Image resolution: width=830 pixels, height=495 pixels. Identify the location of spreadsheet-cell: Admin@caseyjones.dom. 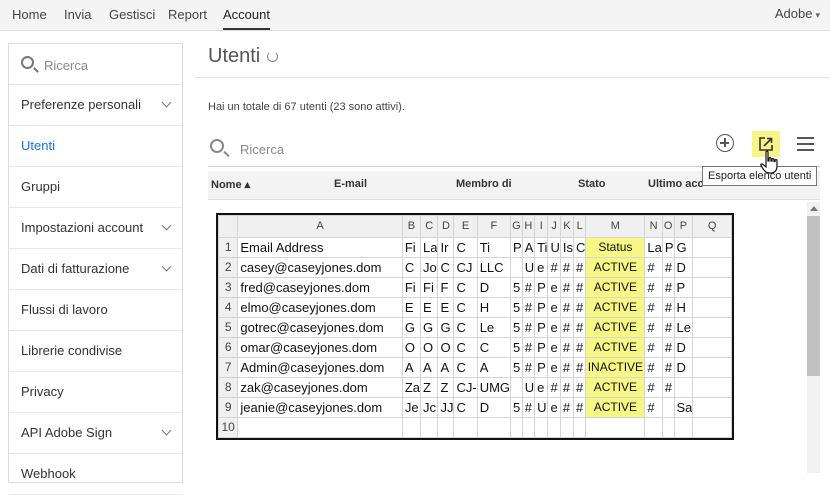
(320, 367).